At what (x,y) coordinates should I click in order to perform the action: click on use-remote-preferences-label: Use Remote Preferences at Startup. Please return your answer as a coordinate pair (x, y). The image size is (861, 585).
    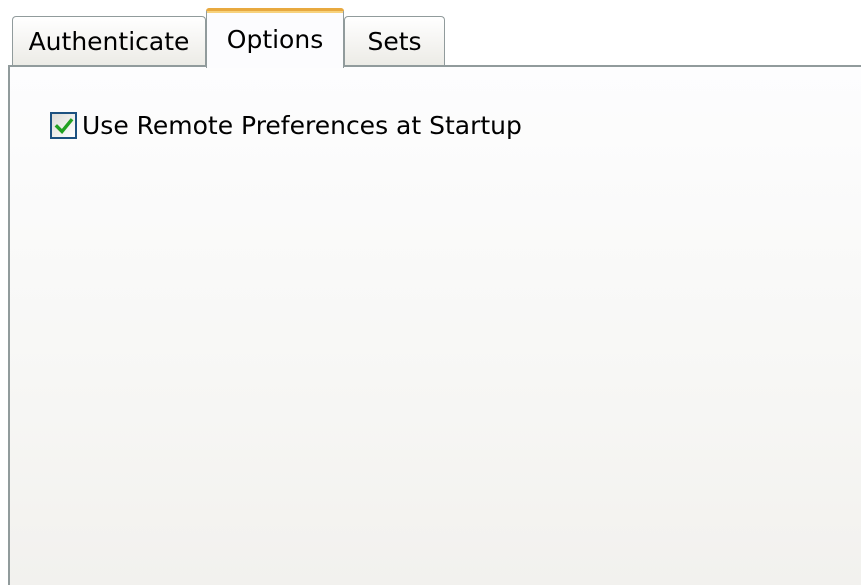
    Looking at the image, I should click on (302, 125).